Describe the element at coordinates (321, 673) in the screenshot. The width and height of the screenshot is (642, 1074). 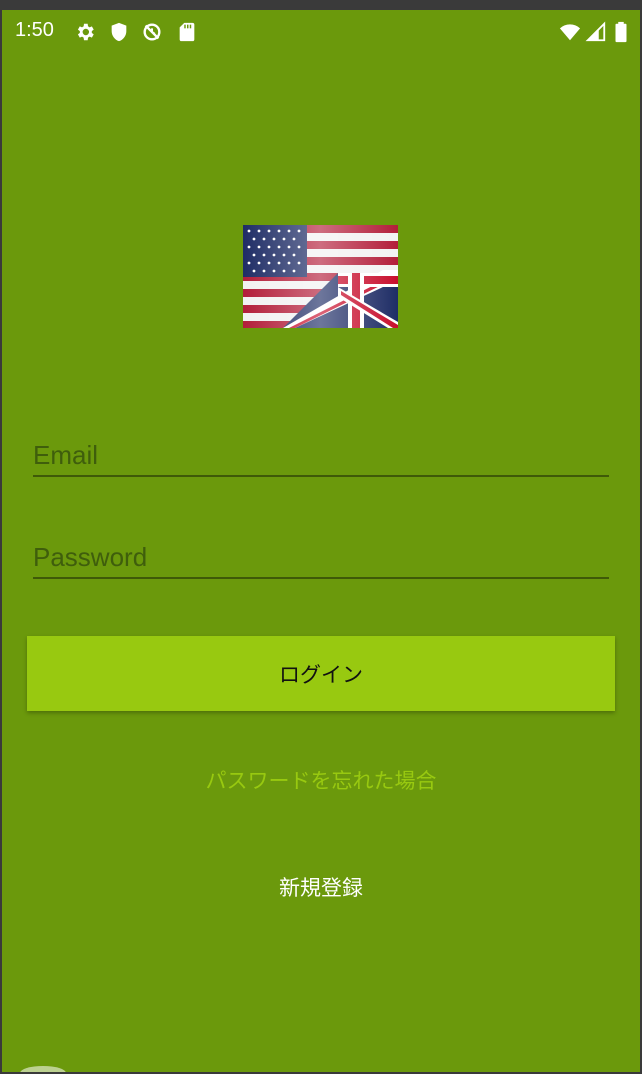
I see `login-button: ログイン` at that location.